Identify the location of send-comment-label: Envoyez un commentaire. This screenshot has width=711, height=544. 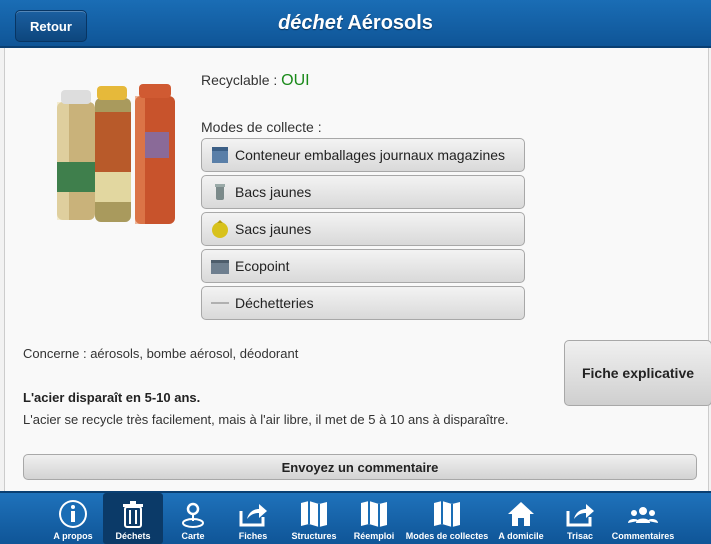
(360, 467).